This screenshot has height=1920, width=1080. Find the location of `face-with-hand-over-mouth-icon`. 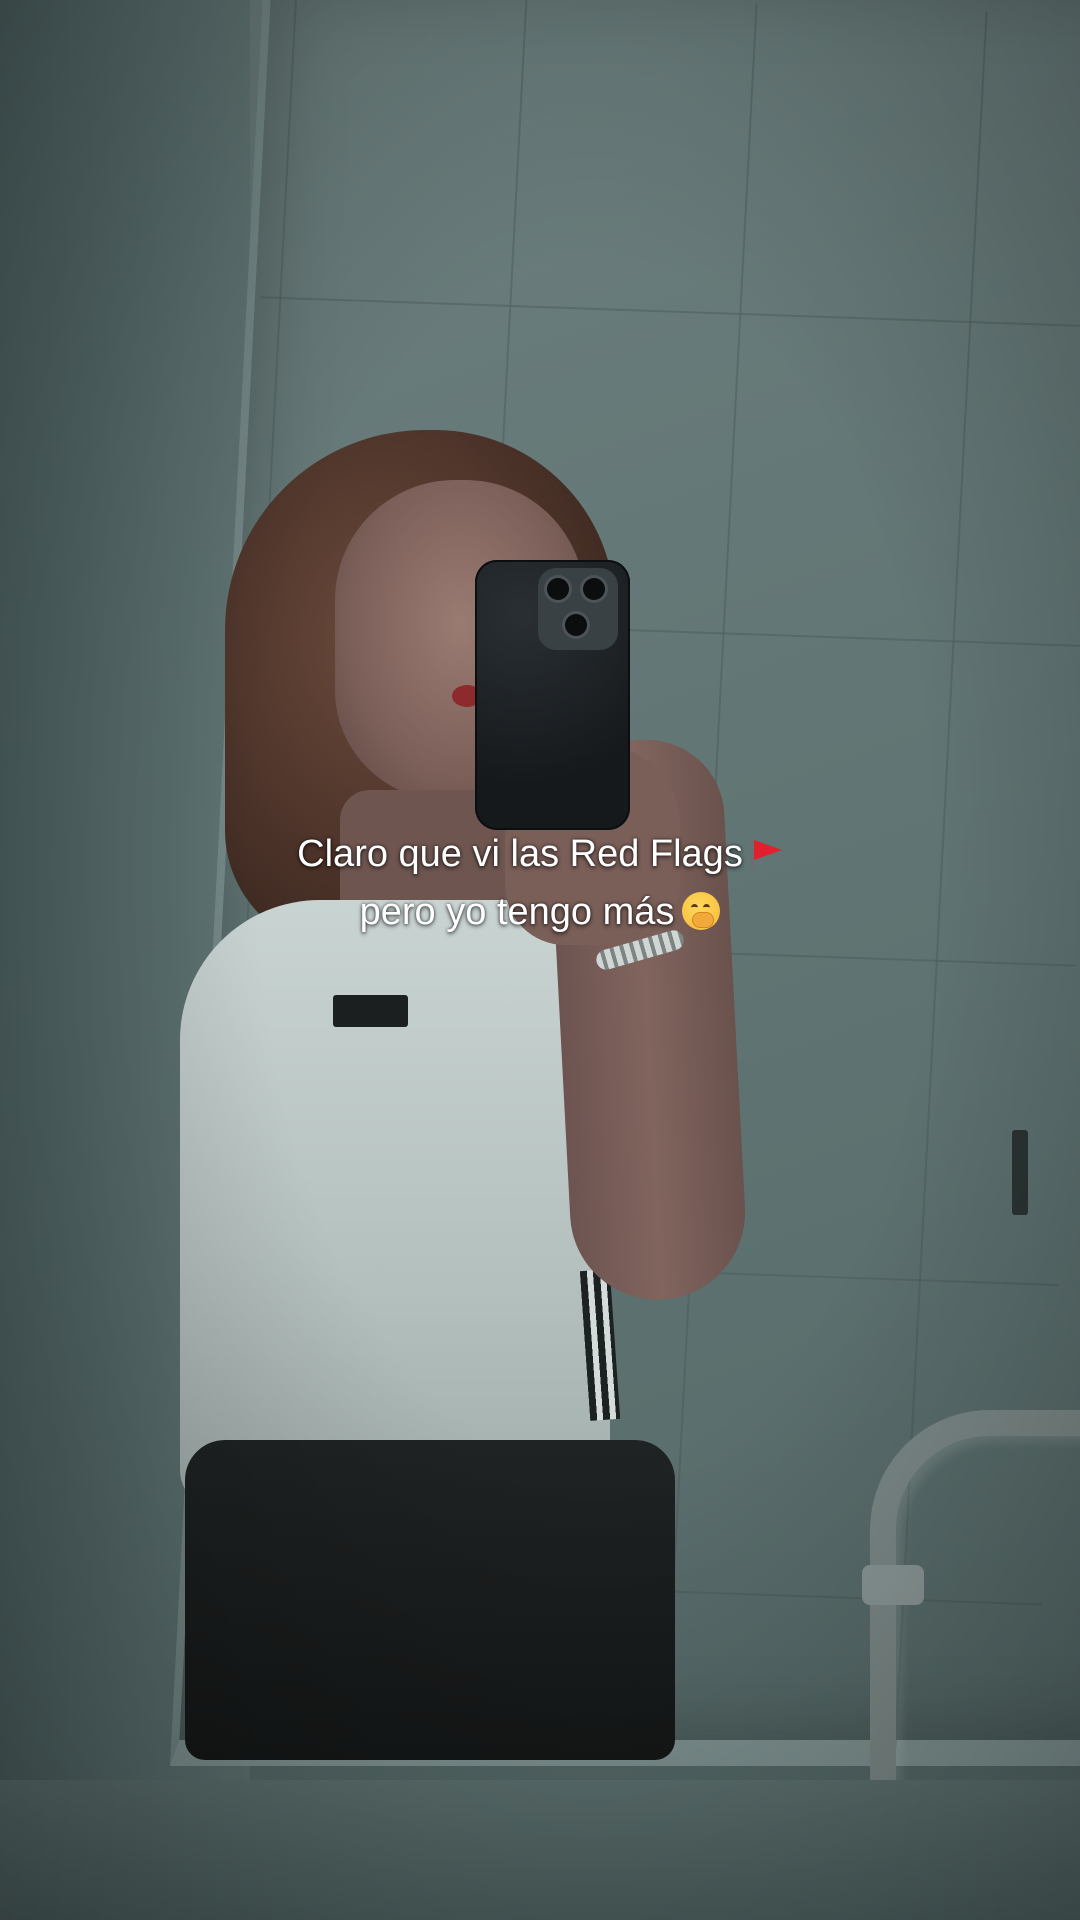

face-with-hand-over-mouth-icon is located at coordinates (701, 911).